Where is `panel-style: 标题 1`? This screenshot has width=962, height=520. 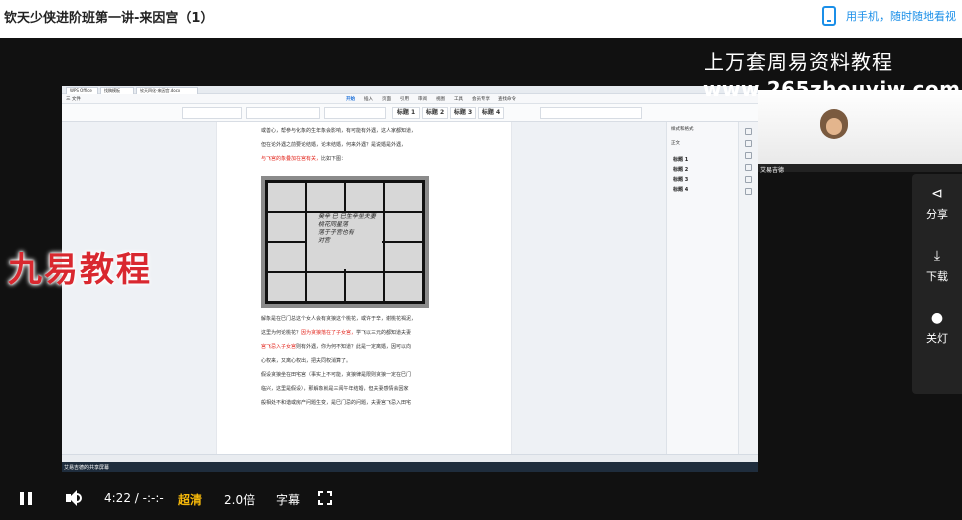
panel-style: 标题 1 is located at coordinates (681, 160).